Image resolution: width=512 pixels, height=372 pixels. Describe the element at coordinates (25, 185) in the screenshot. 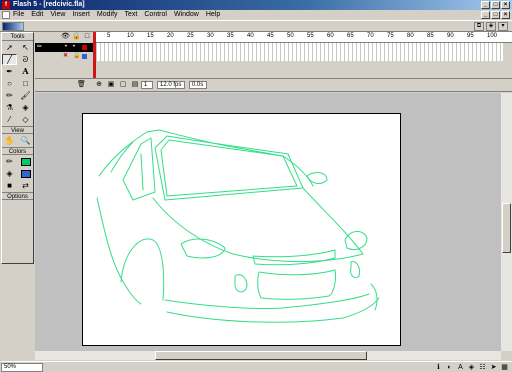

I see `swap-colors-icon: ⇄` at that location.